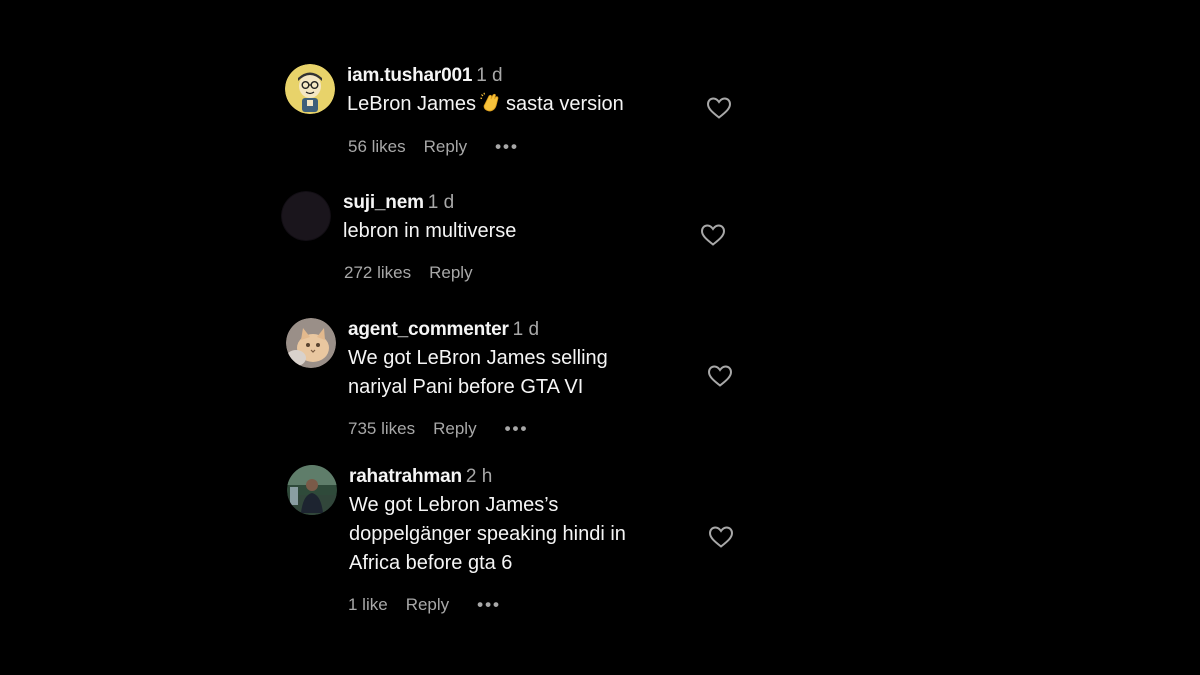  I want to click on comment-content: suji_nem 1 d lebron in multiverse, so click(429, 218).